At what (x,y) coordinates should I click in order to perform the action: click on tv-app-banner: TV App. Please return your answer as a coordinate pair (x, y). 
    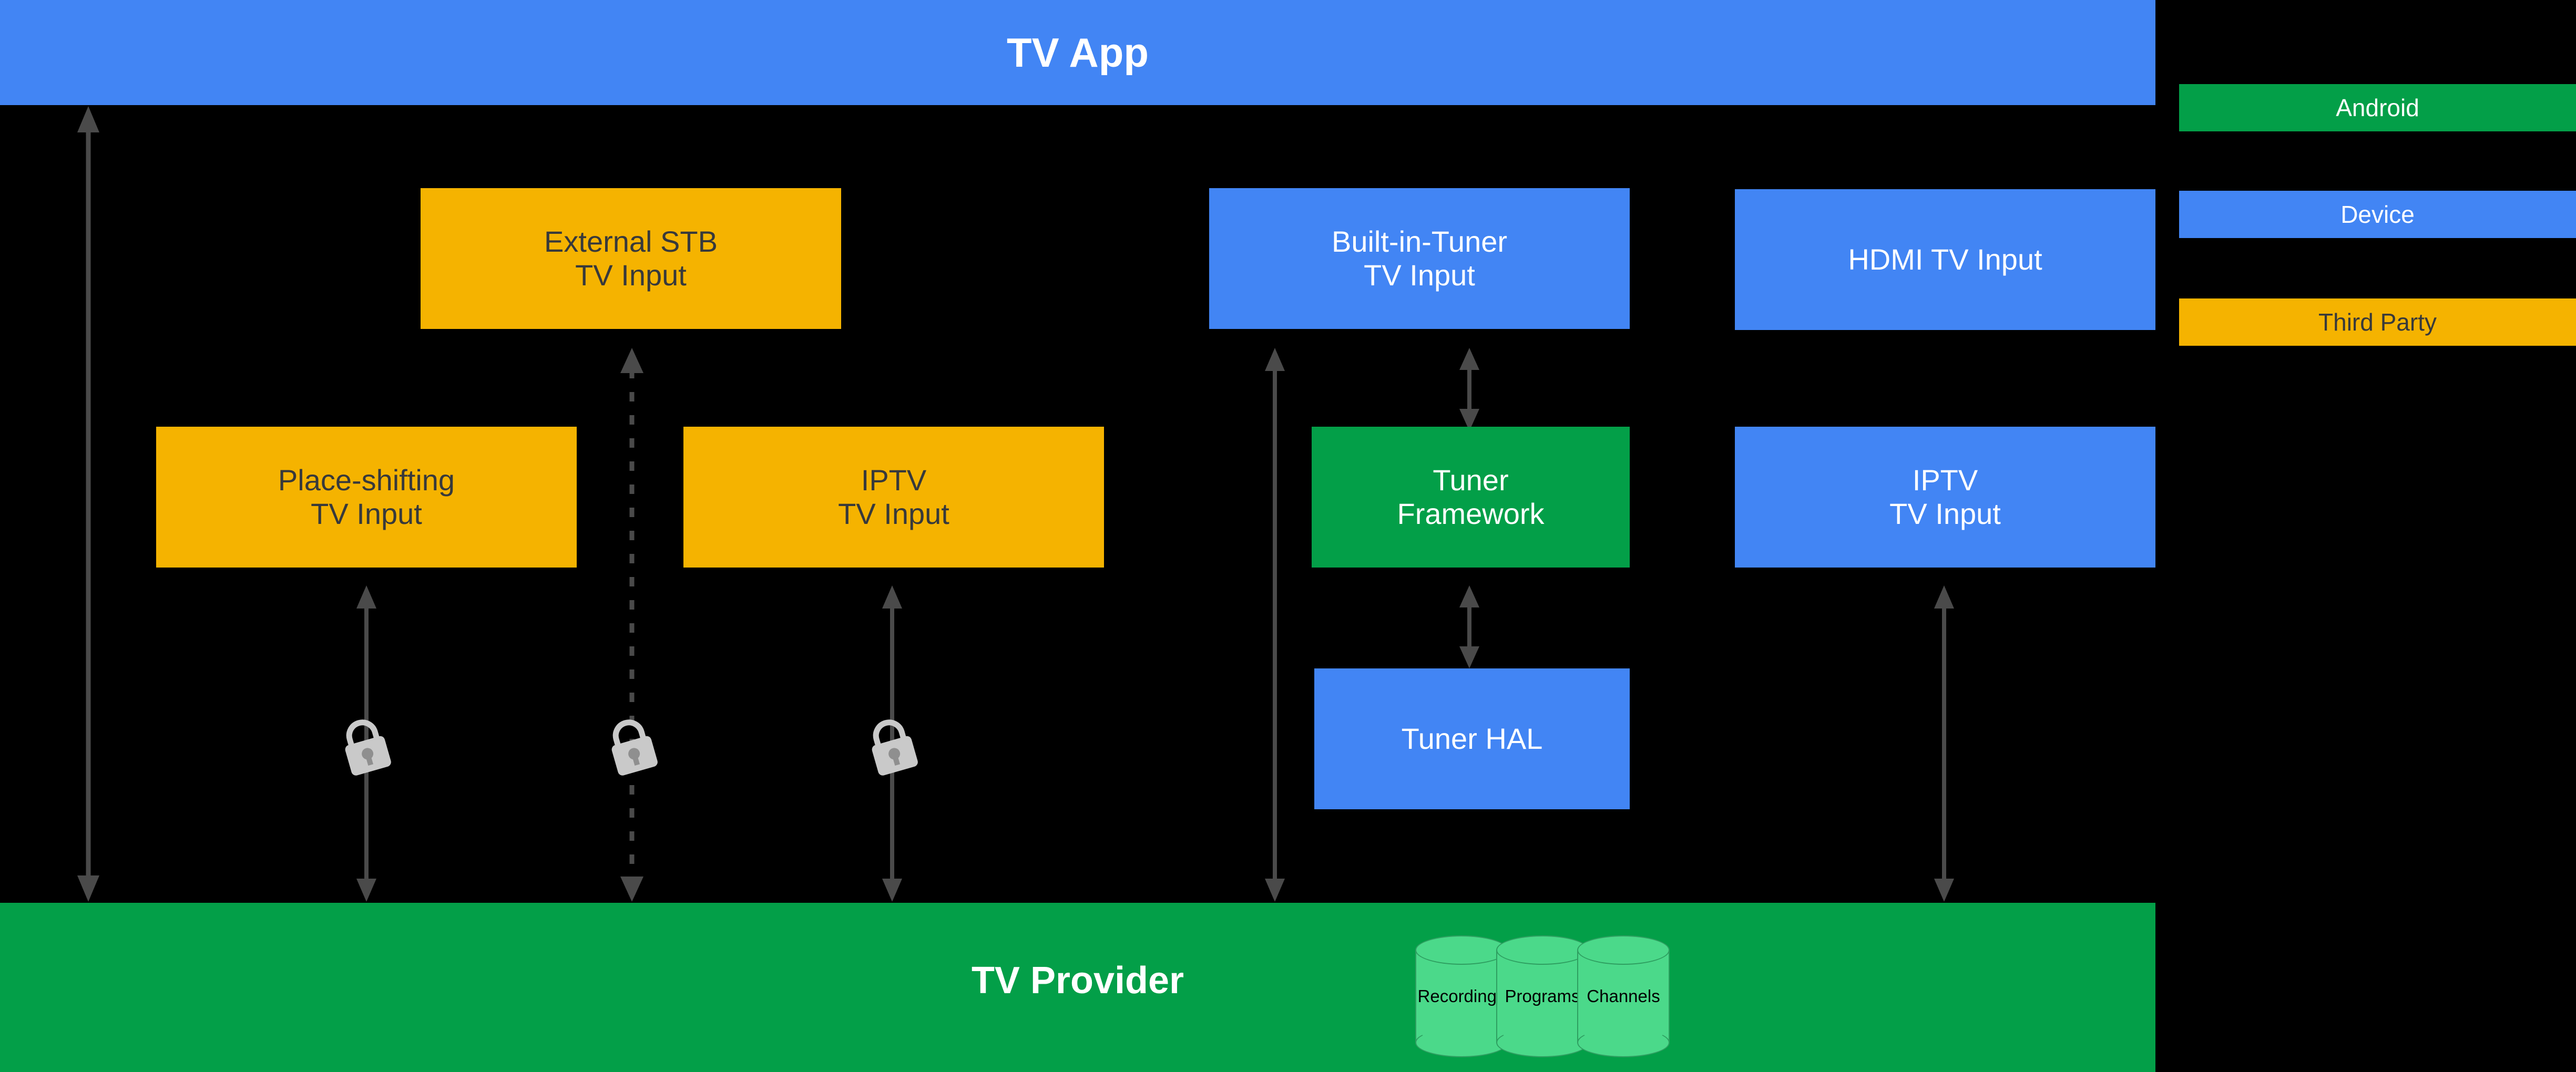
    Looking at the image, I should click on (1077, 52).